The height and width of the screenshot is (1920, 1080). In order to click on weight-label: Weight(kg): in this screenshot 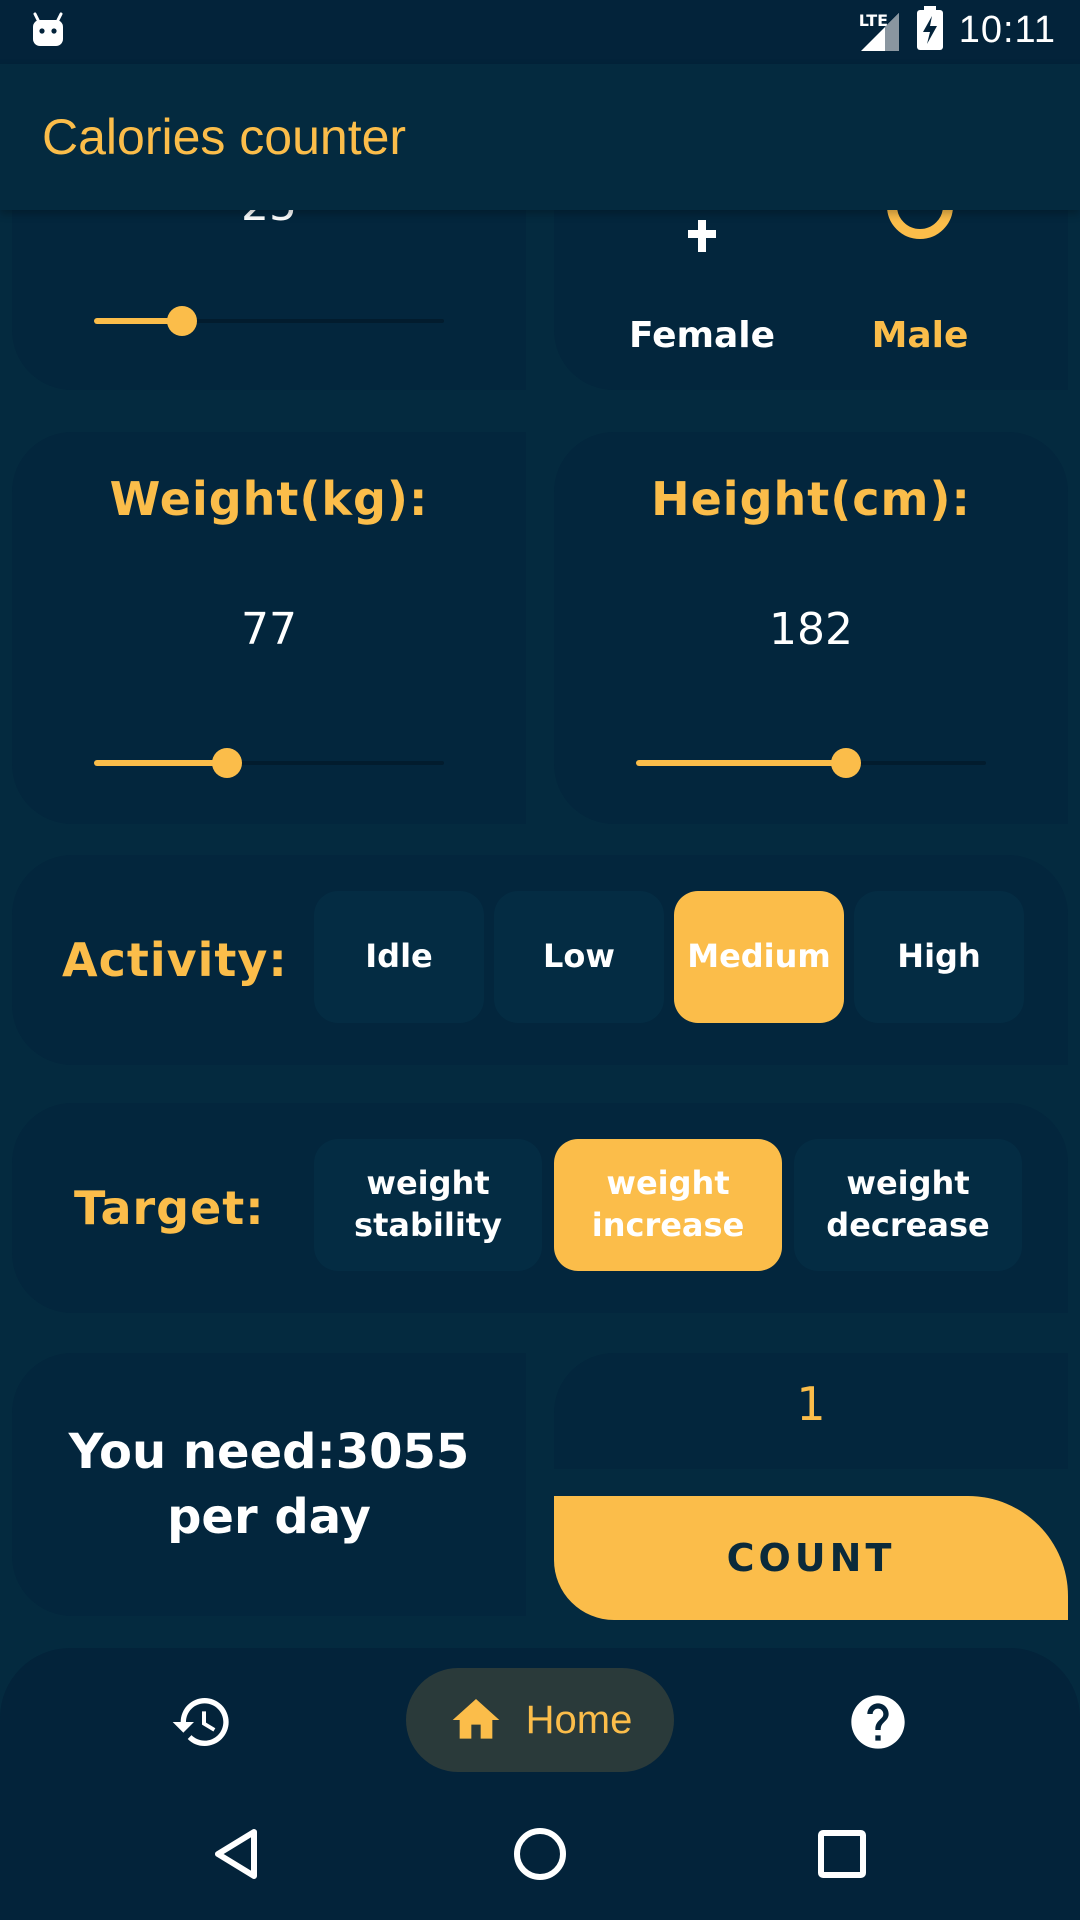, I will do `click(269, 499)`.